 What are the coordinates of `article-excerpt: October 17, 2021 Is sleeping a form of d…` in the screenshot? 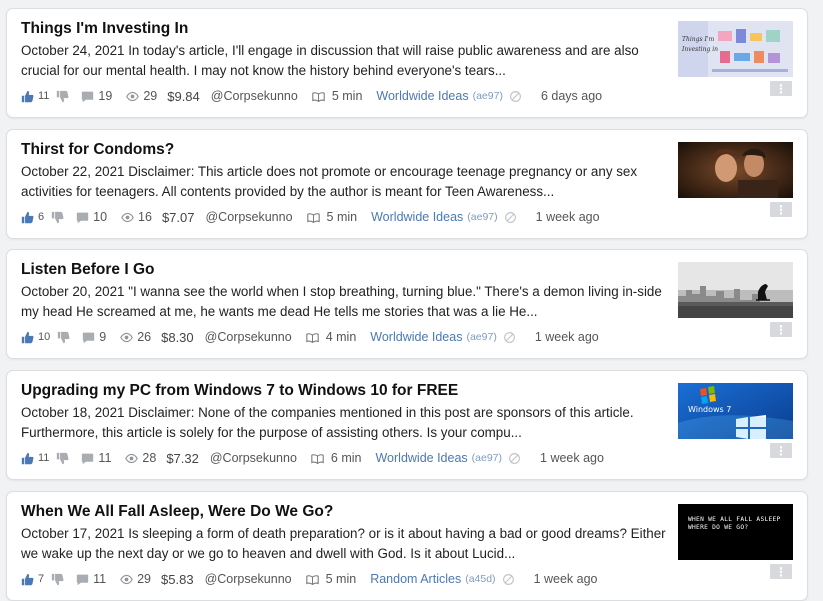 It's located at (343, 543).